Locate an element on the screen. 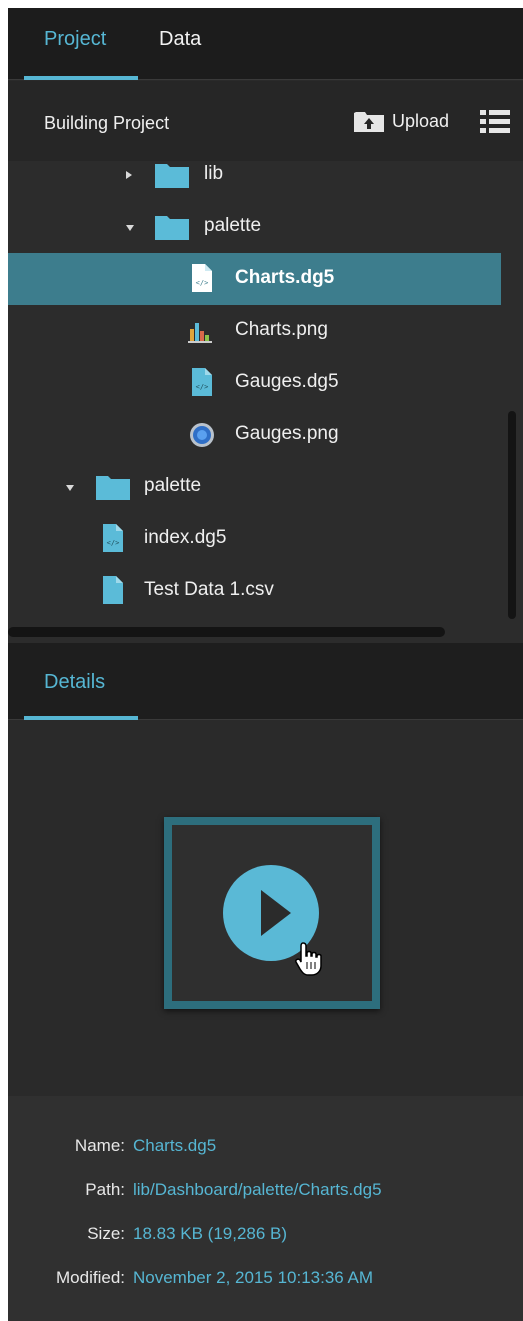  info-value: November 2, 2015 10:13:36 AM is located at coordinates (253, 1277).